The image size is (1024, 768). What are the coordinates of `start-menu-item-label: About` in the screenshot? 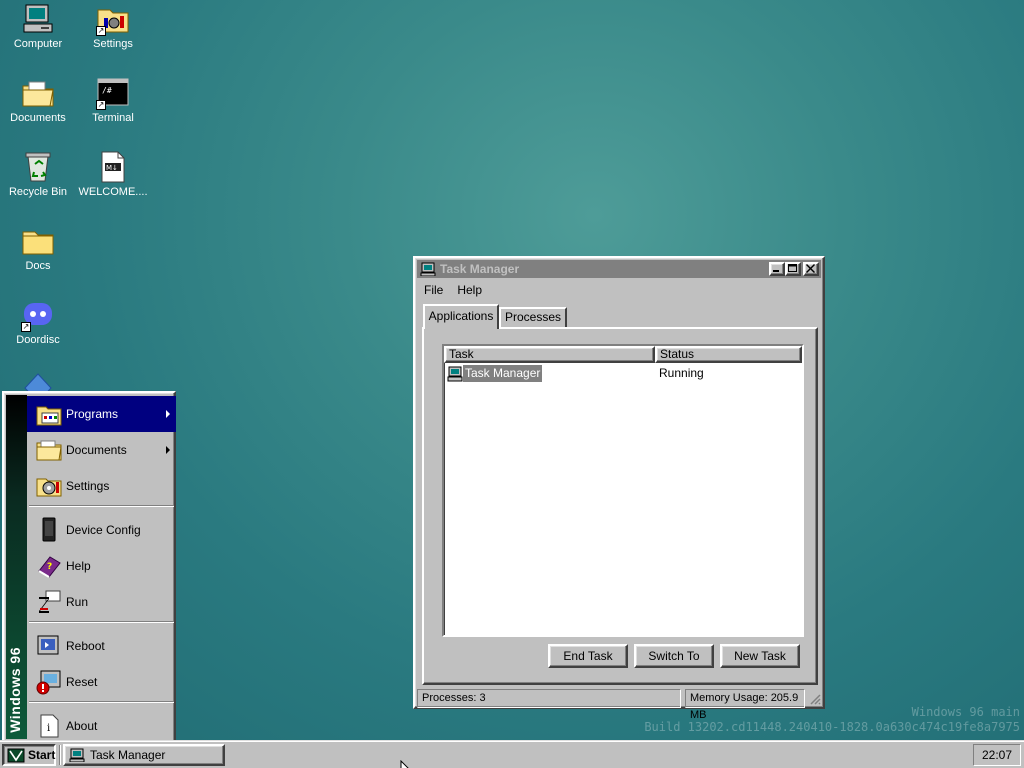 It's located at (82, 726).